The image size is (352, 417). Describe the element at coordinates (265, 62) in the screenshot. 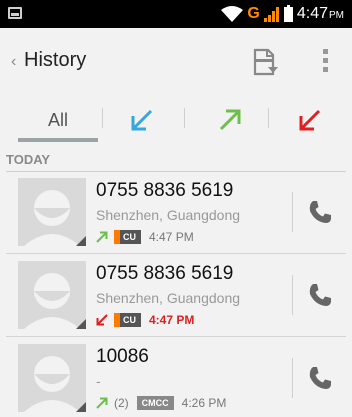

I see `export-contacts-icon` at that location.